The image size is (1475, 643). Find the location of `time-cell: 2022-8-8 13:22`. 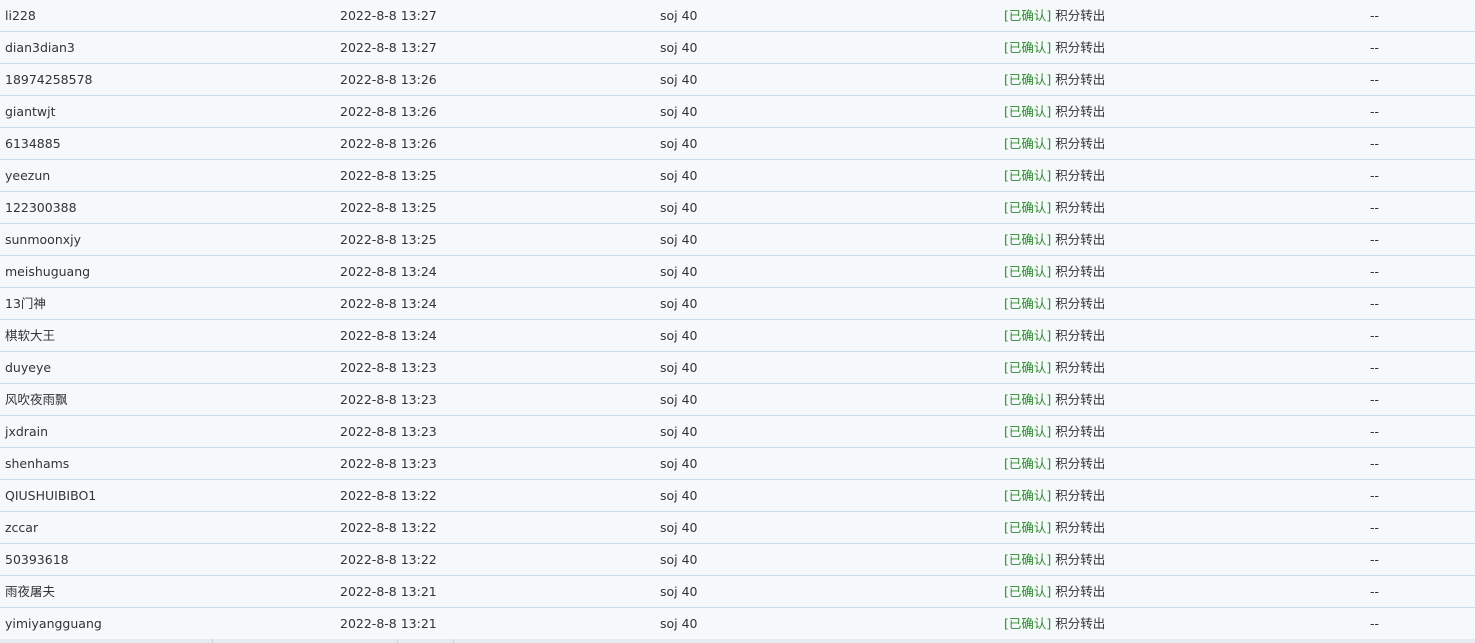

time-cell: 2022-8-8 13:22 is located at coordinates (388, 559).